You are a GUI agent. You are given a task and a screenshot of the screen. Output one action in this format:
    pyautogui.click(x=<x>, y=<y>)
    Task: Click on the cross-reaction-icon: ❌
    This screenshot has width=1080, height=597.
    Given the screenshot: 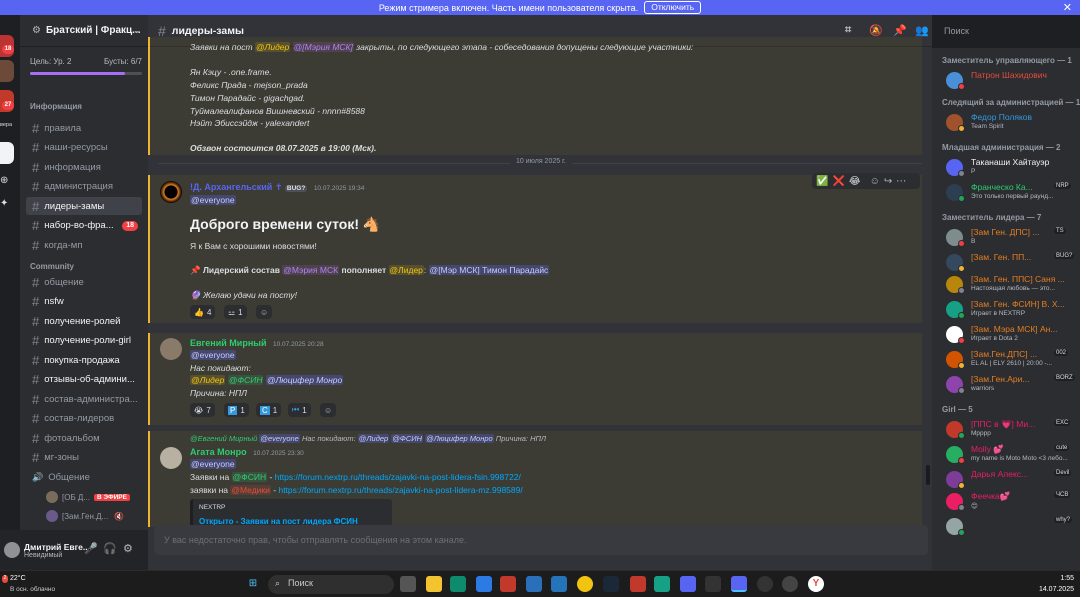 What is the action you would take?
    pyautogui.click(x=838, y=181)
    